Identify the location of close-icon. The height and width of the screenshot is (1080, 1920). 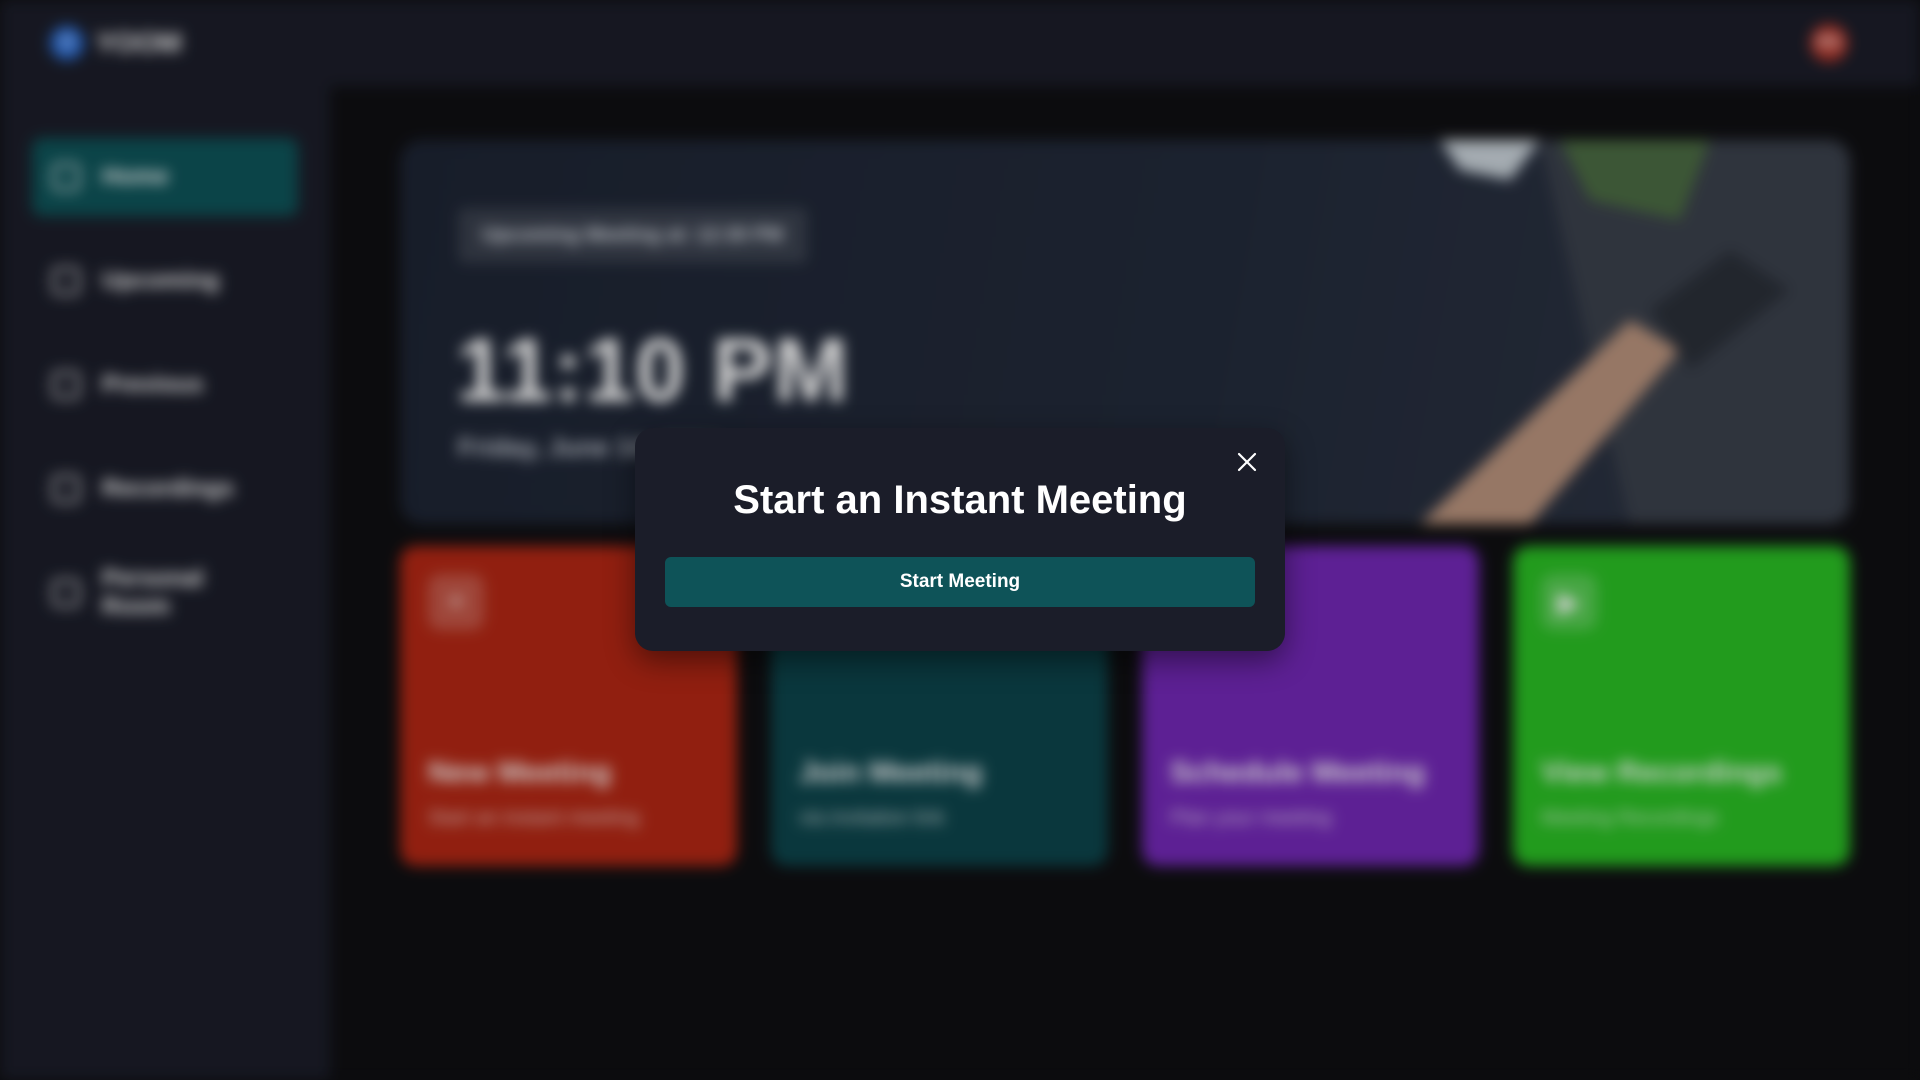
(1247, 462).